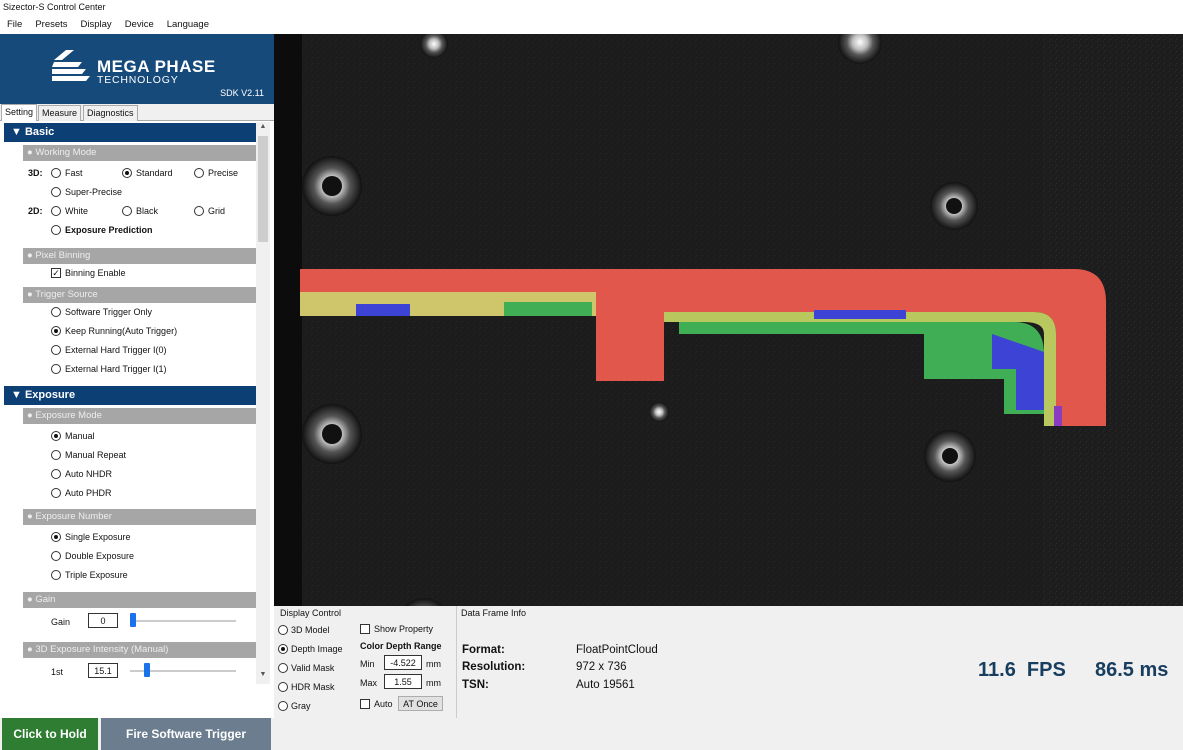  Describe the element at coordinates (283, 668) in the screenshot. I see `radio-display-valid-mask` at that location.